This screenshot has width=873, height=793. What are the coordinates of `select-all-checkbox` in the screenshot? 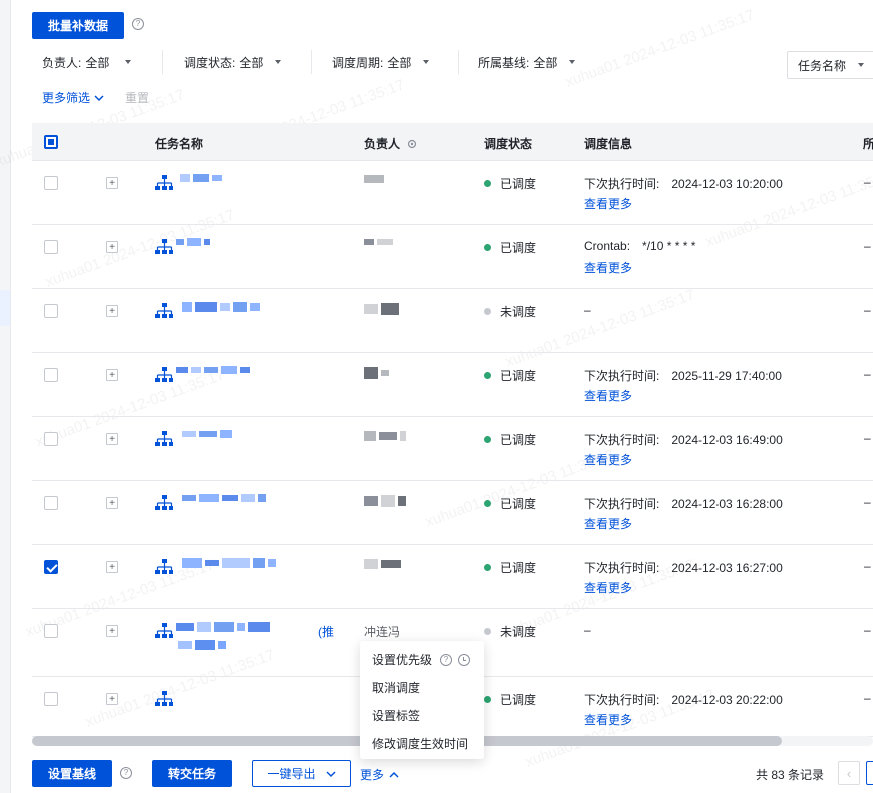 It's located at (51, 142).